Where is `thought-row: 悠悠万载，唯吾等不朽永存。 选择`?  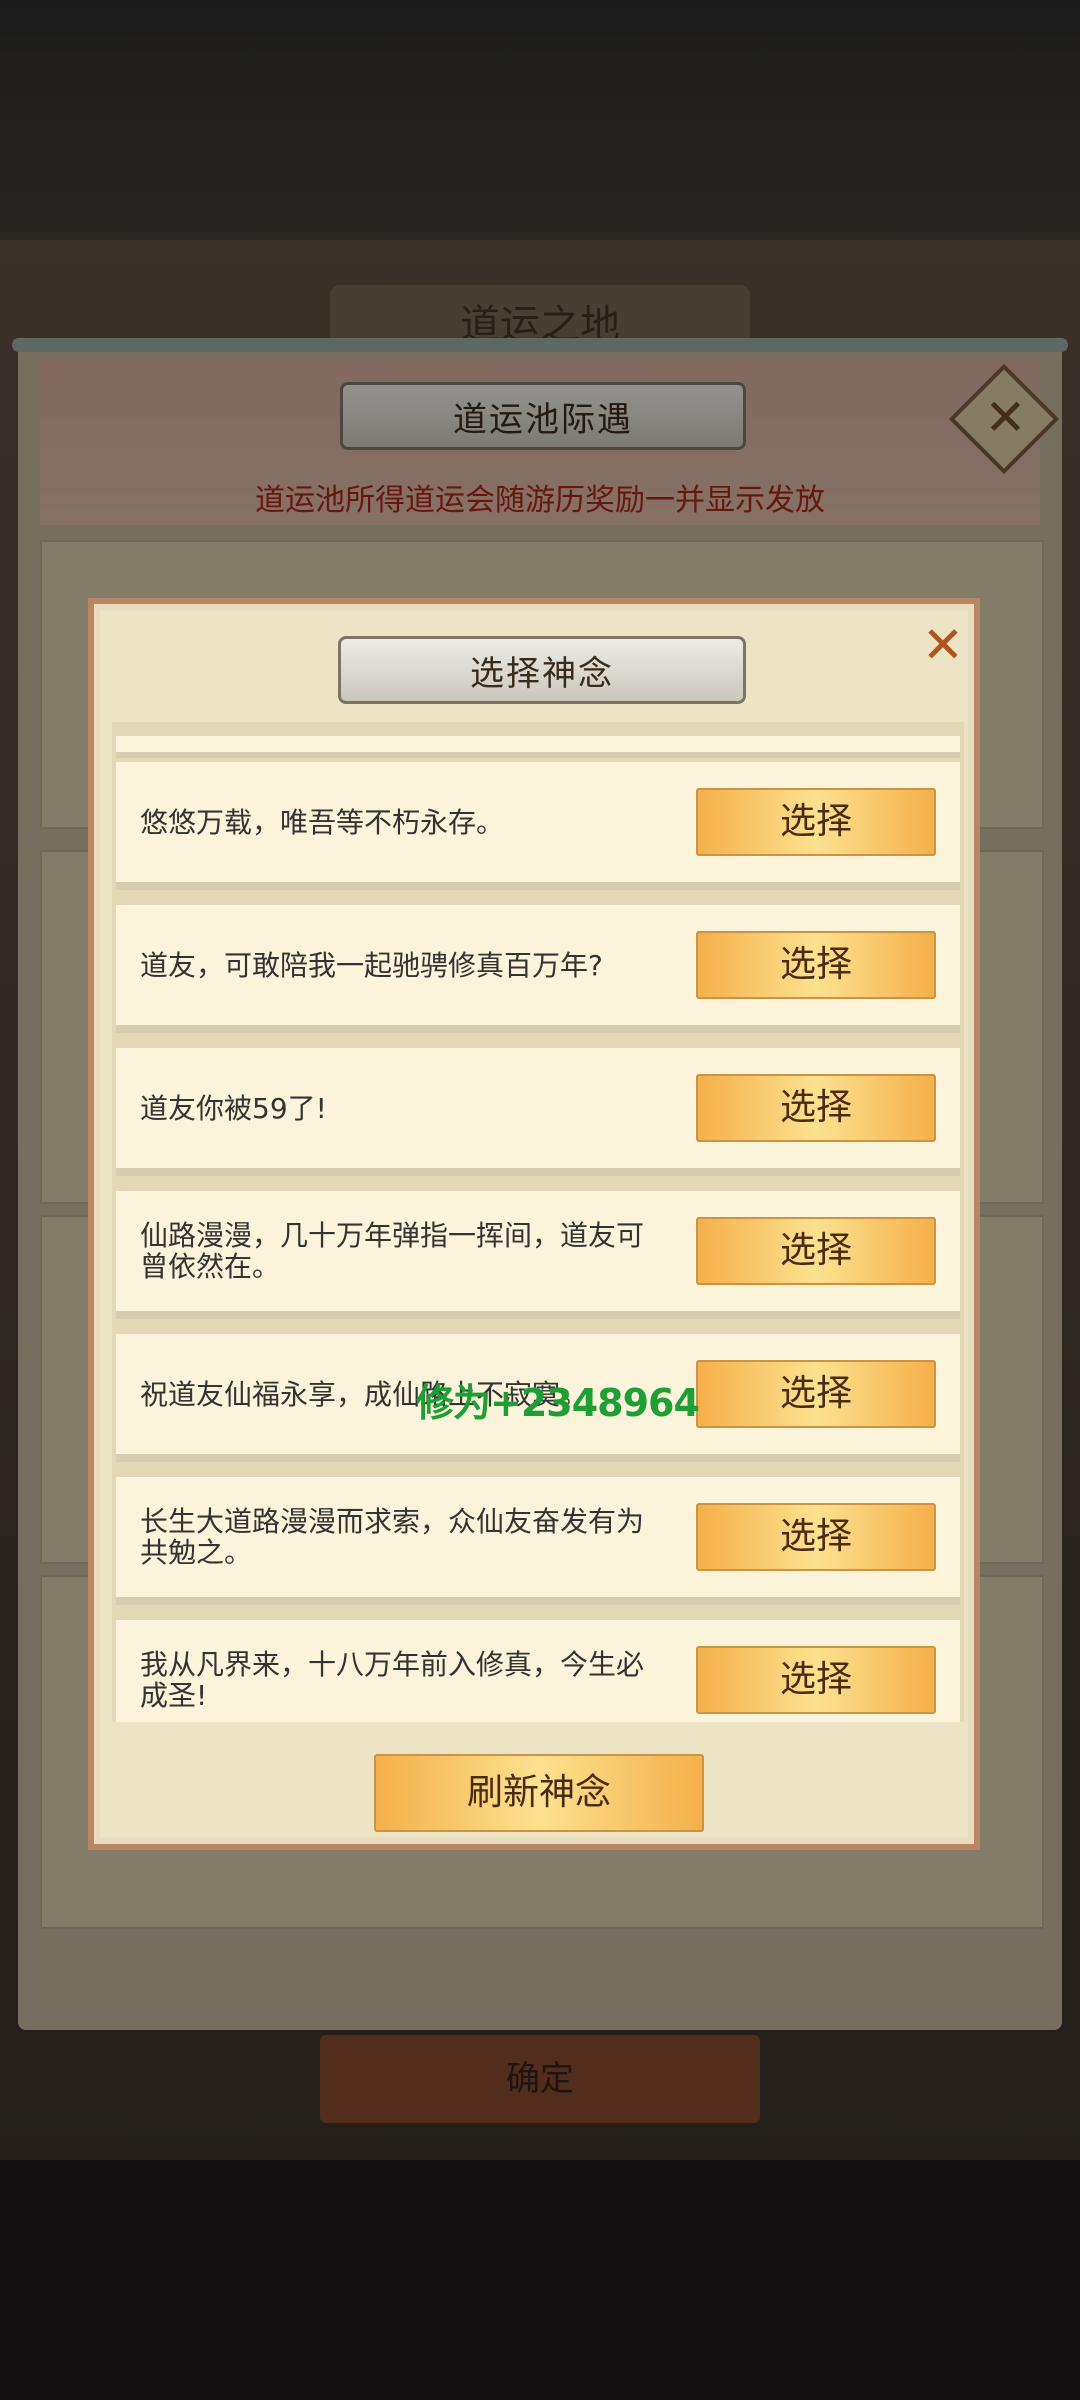 thought-row: 悠悠万载，唯吾等不朽永存。 选择 is located at coordinates (538, 826).